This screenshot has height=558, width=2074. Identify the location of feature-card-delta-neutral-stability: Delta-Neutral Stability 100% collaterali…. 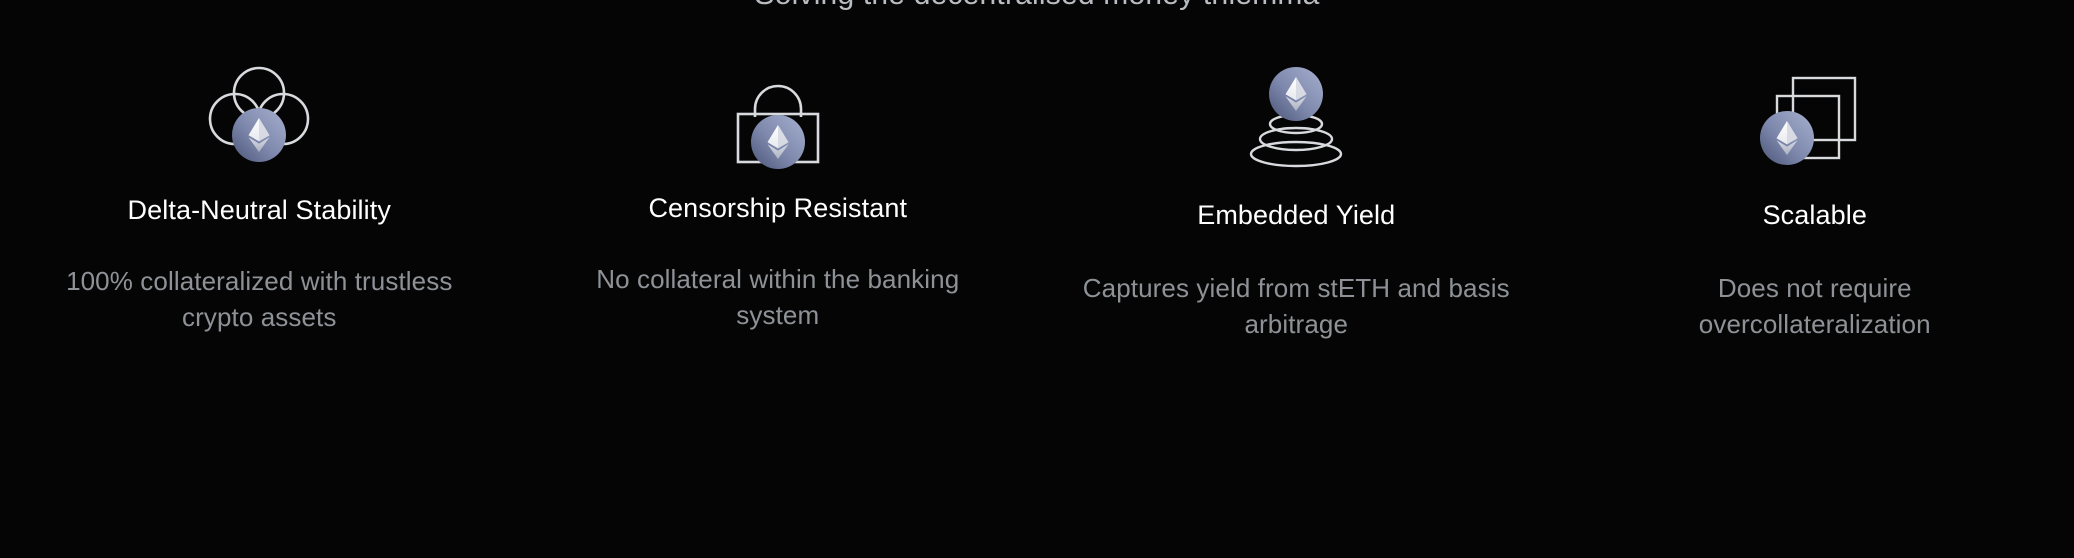
(259, 199).